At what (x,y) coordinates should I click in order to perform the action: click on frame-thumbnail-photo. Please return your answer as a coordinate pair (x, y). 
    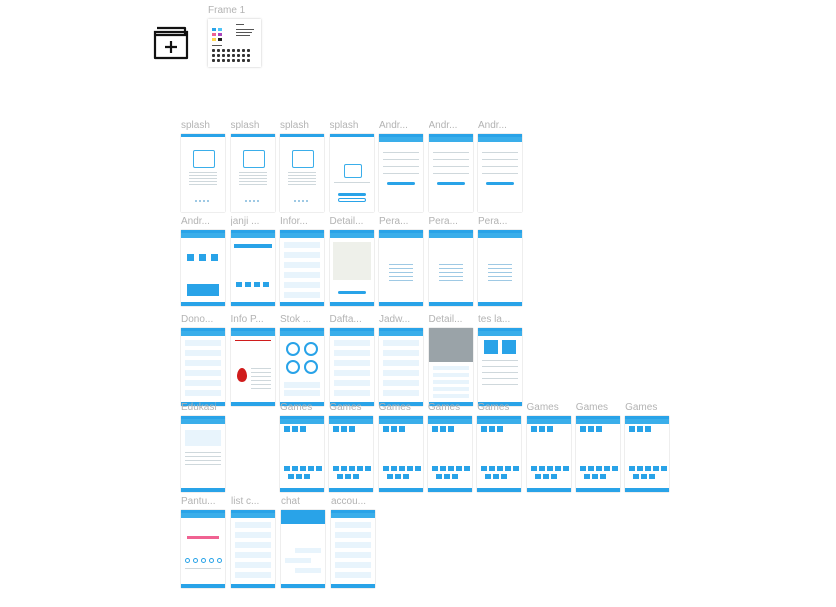
    Looking at the image, I should click on (450, 367).